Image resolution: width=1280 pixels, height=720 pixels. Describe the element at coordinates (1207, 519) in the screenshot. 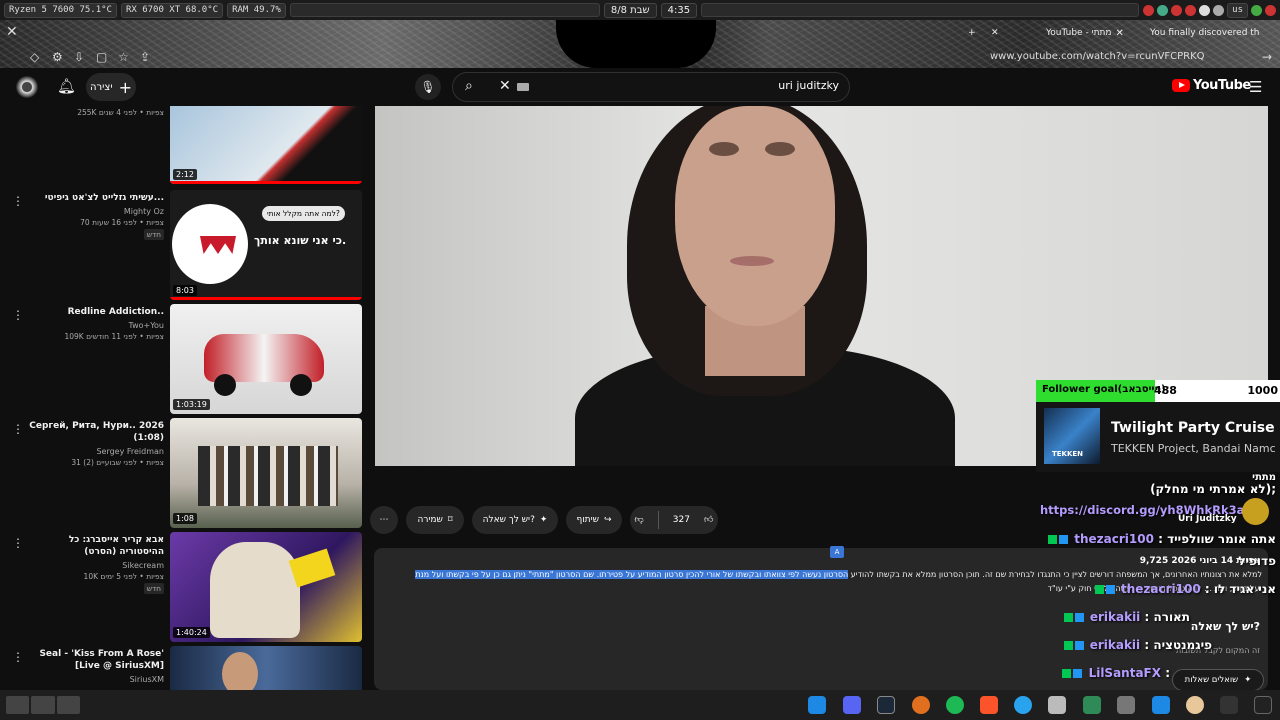

I see `channel-name: Uri Juditzky` at that location.